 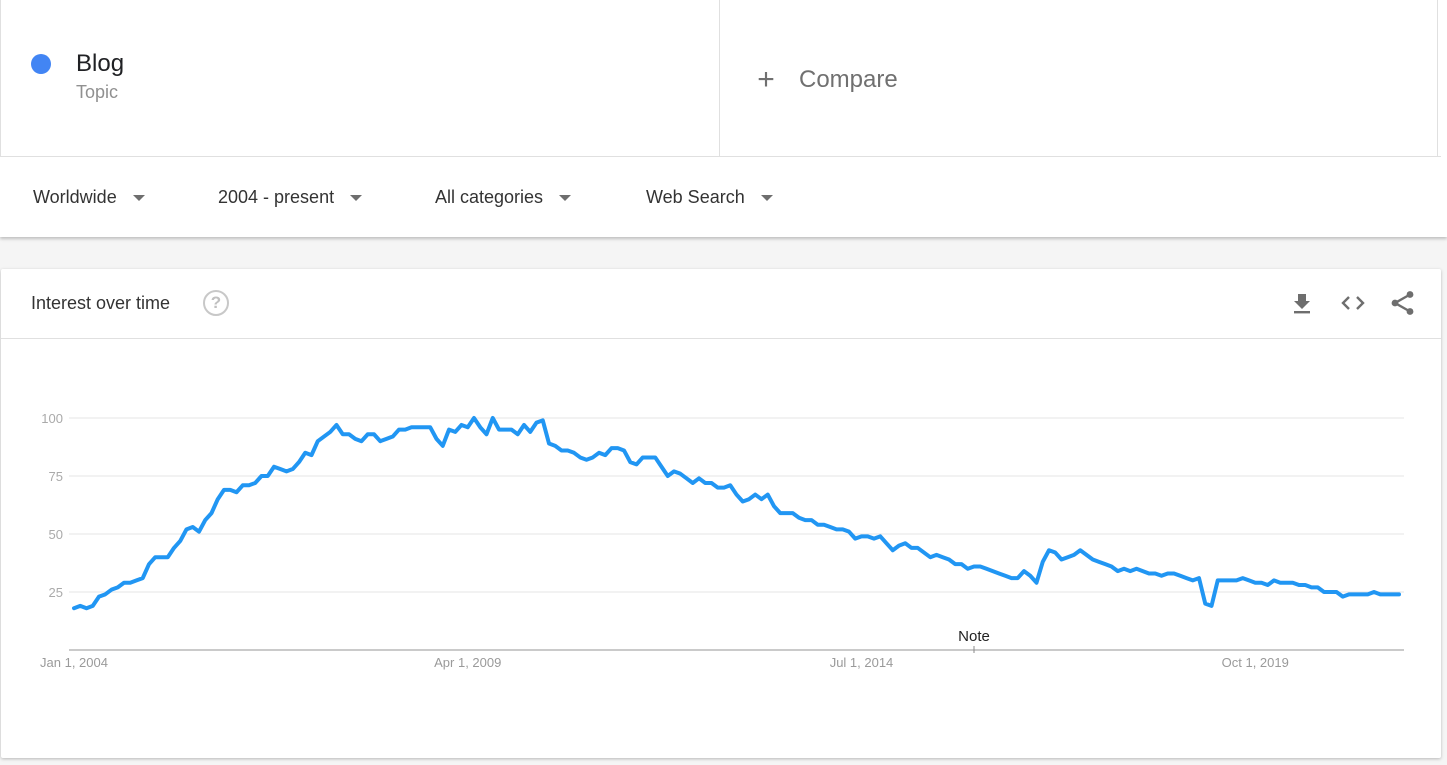 What do you see at coordinates (290, 197) in the screenshot?
I see `filter-time-range-dropdown: 2004 - present` at bounding box center [290, 197].